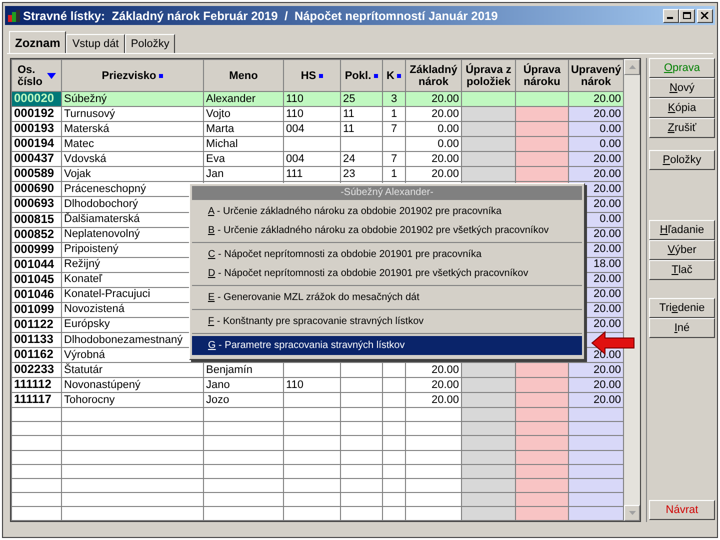 This screenshot has height=540, width=720. Describe the element at coordinates (37, 129) in the screenshot. I see `id-cell: 000193` at that location.